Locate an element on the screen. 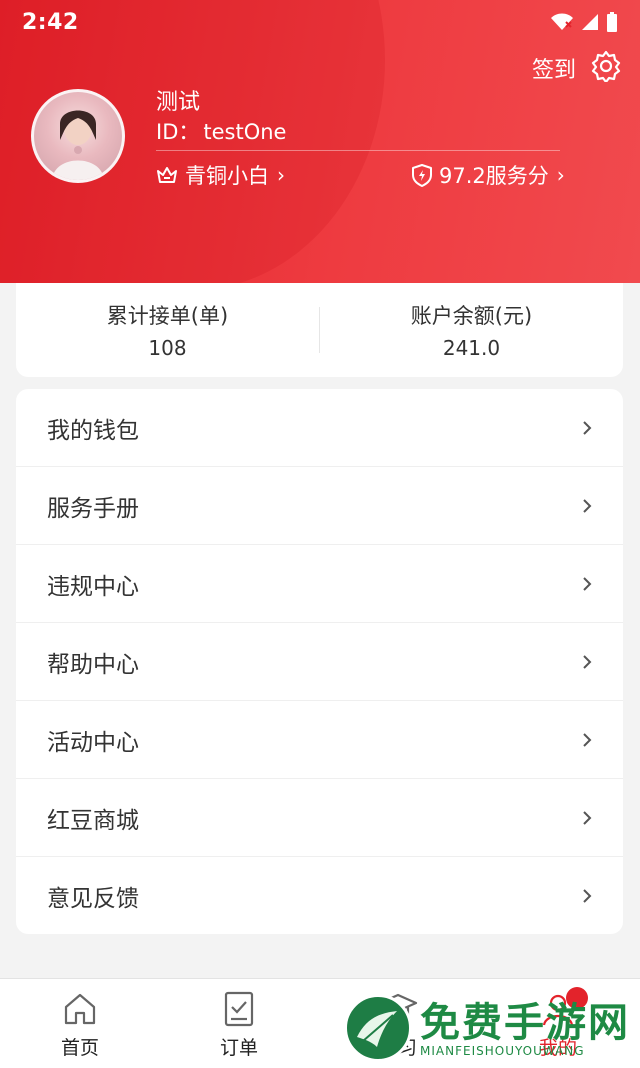 This screenshot has width=640, height=1068. watermark-title: 免费手游网 is located at coordinates (525, 1023).